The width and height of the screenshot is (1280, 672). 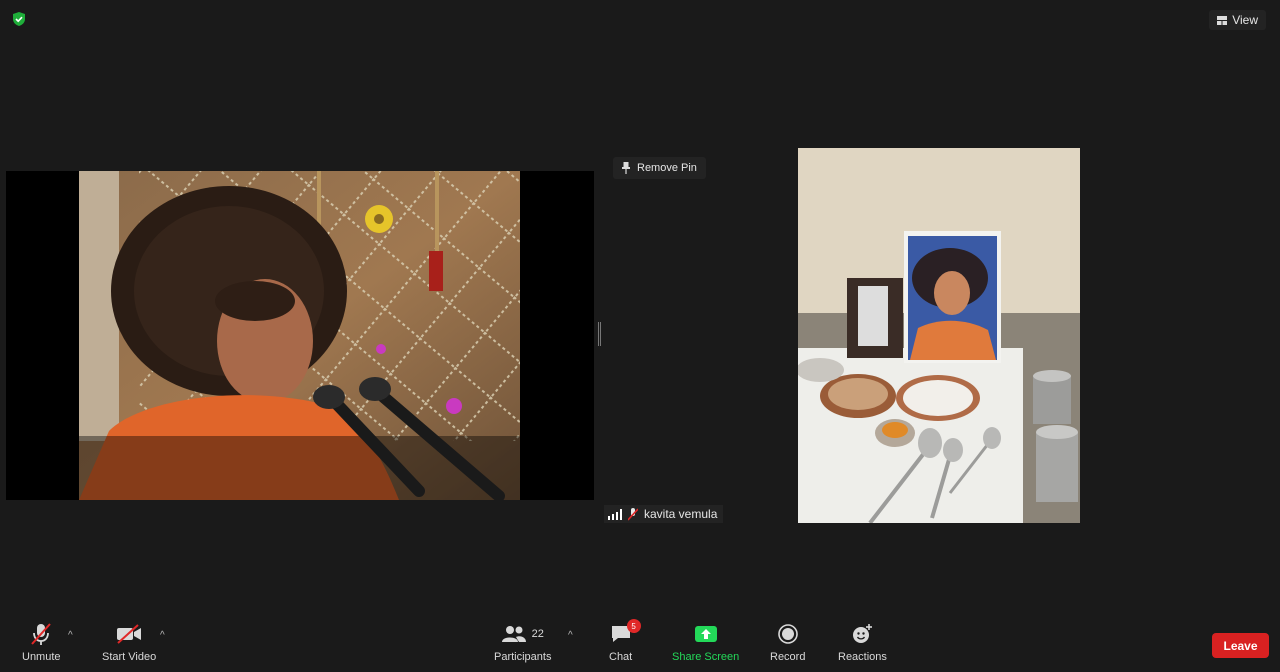 I want to click on participant-video-frame, so click(x=939, y=335).